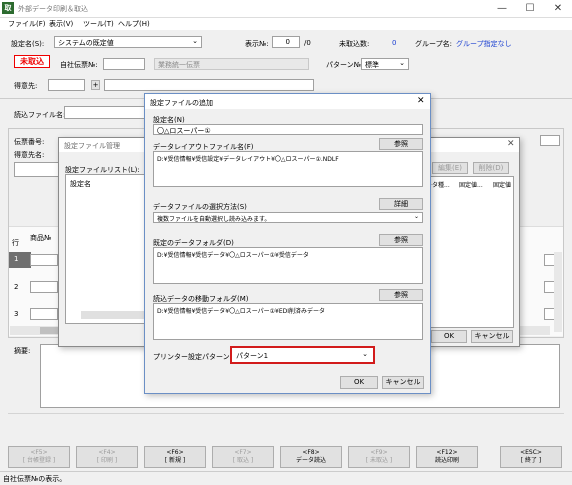 This screenshot has width=572, height=485. Describe the element at coordinates (80, 184) in the screenshot. I see `settings-list-column: 設定名` at that location.